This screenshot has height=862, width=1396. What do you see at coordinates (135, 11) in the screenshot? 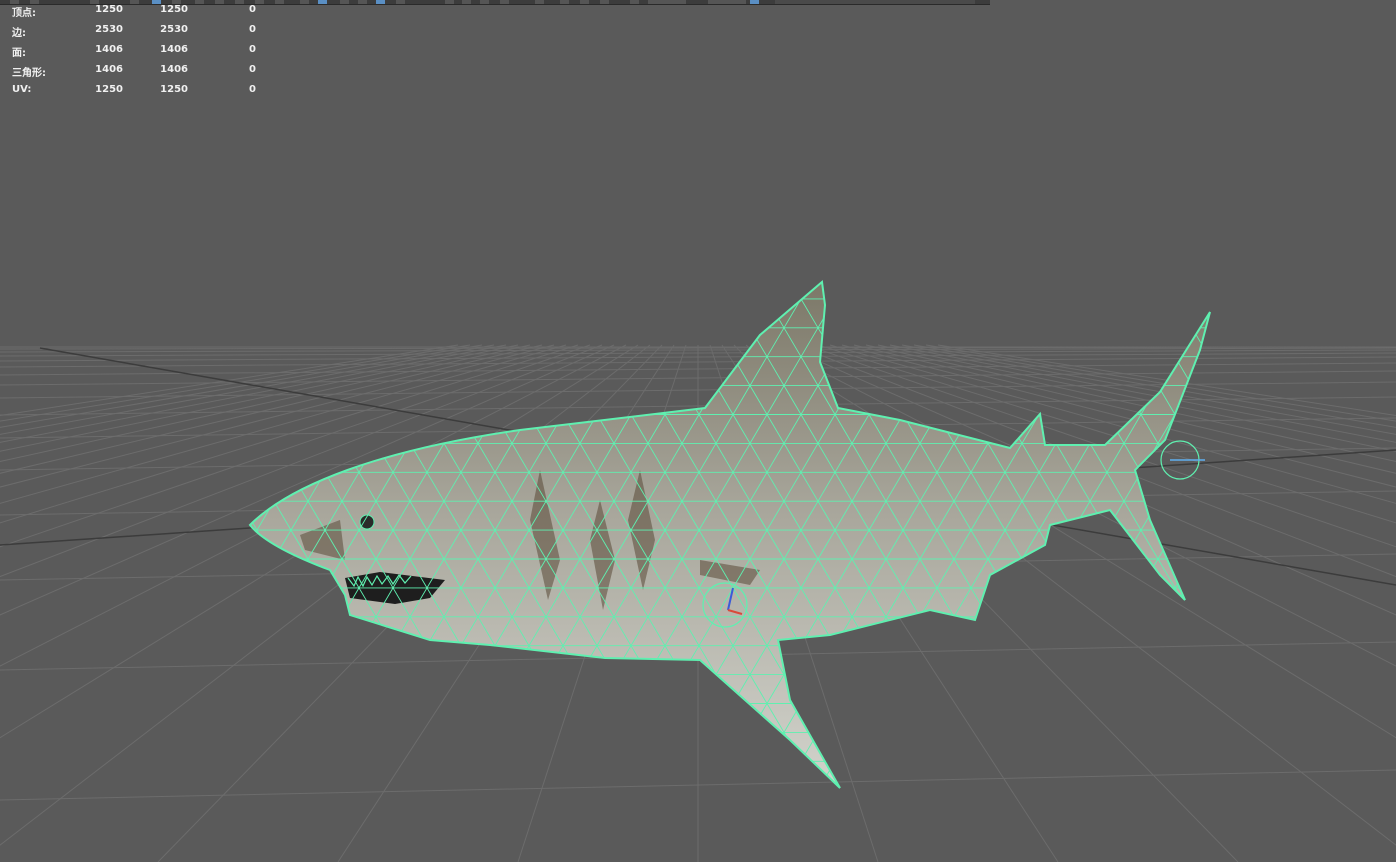
I see `hud-row-vertices: 顶点: 1250 1250 0` at bounding box center [135, 11].